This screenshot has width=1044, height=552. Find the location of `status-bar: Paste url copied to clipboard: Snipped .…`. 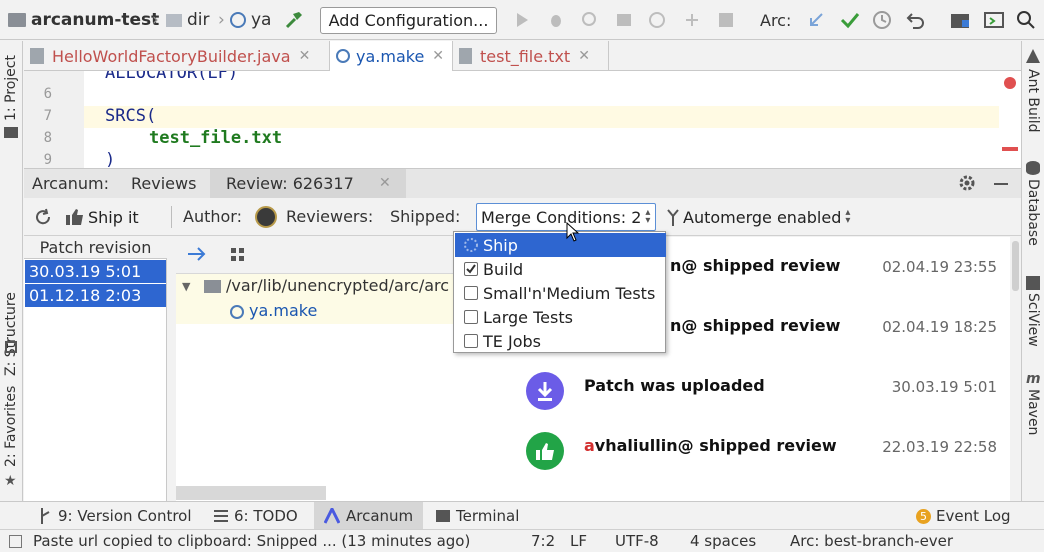

status-bar: Paste url copied to clipboard: Snipped .… is located at coordinates (522, 540).